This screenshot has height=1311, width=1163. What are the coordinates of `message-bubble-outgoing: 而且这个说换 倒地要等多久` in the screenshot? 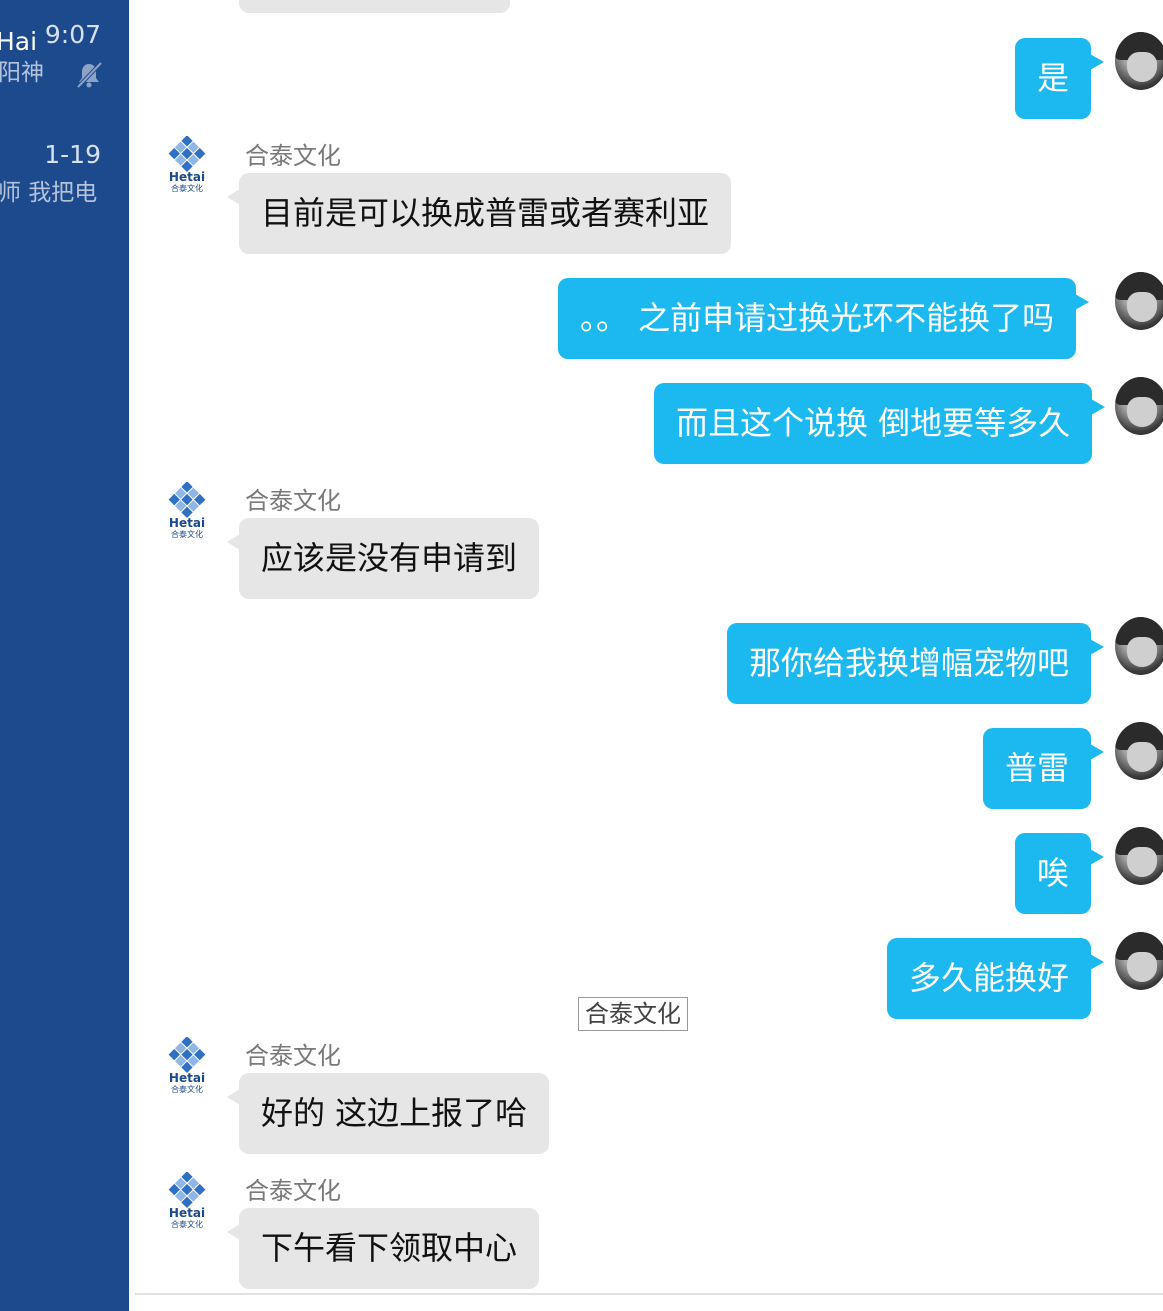 It's located at (880, 423).